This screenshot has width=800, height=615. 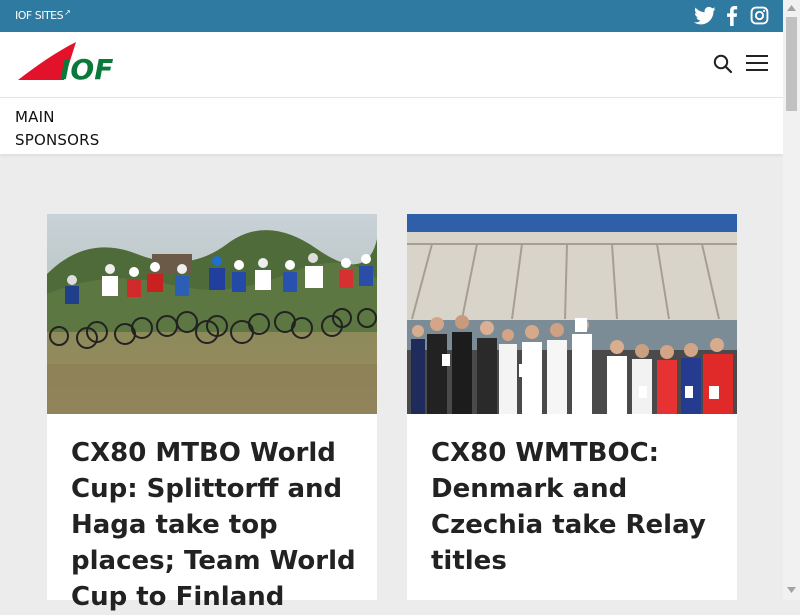 What do you see at coordinates (791, 300) in the screenshot?
I see `page-scrollbar` at bounding box center [791, 300].